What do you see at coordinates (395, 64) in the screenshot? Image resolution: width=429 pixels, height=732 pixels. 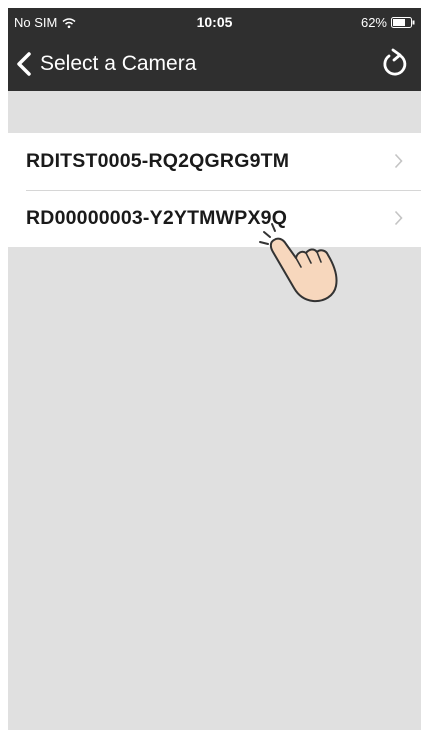 I see `refresh-icon` at bounding box center [395, 64].